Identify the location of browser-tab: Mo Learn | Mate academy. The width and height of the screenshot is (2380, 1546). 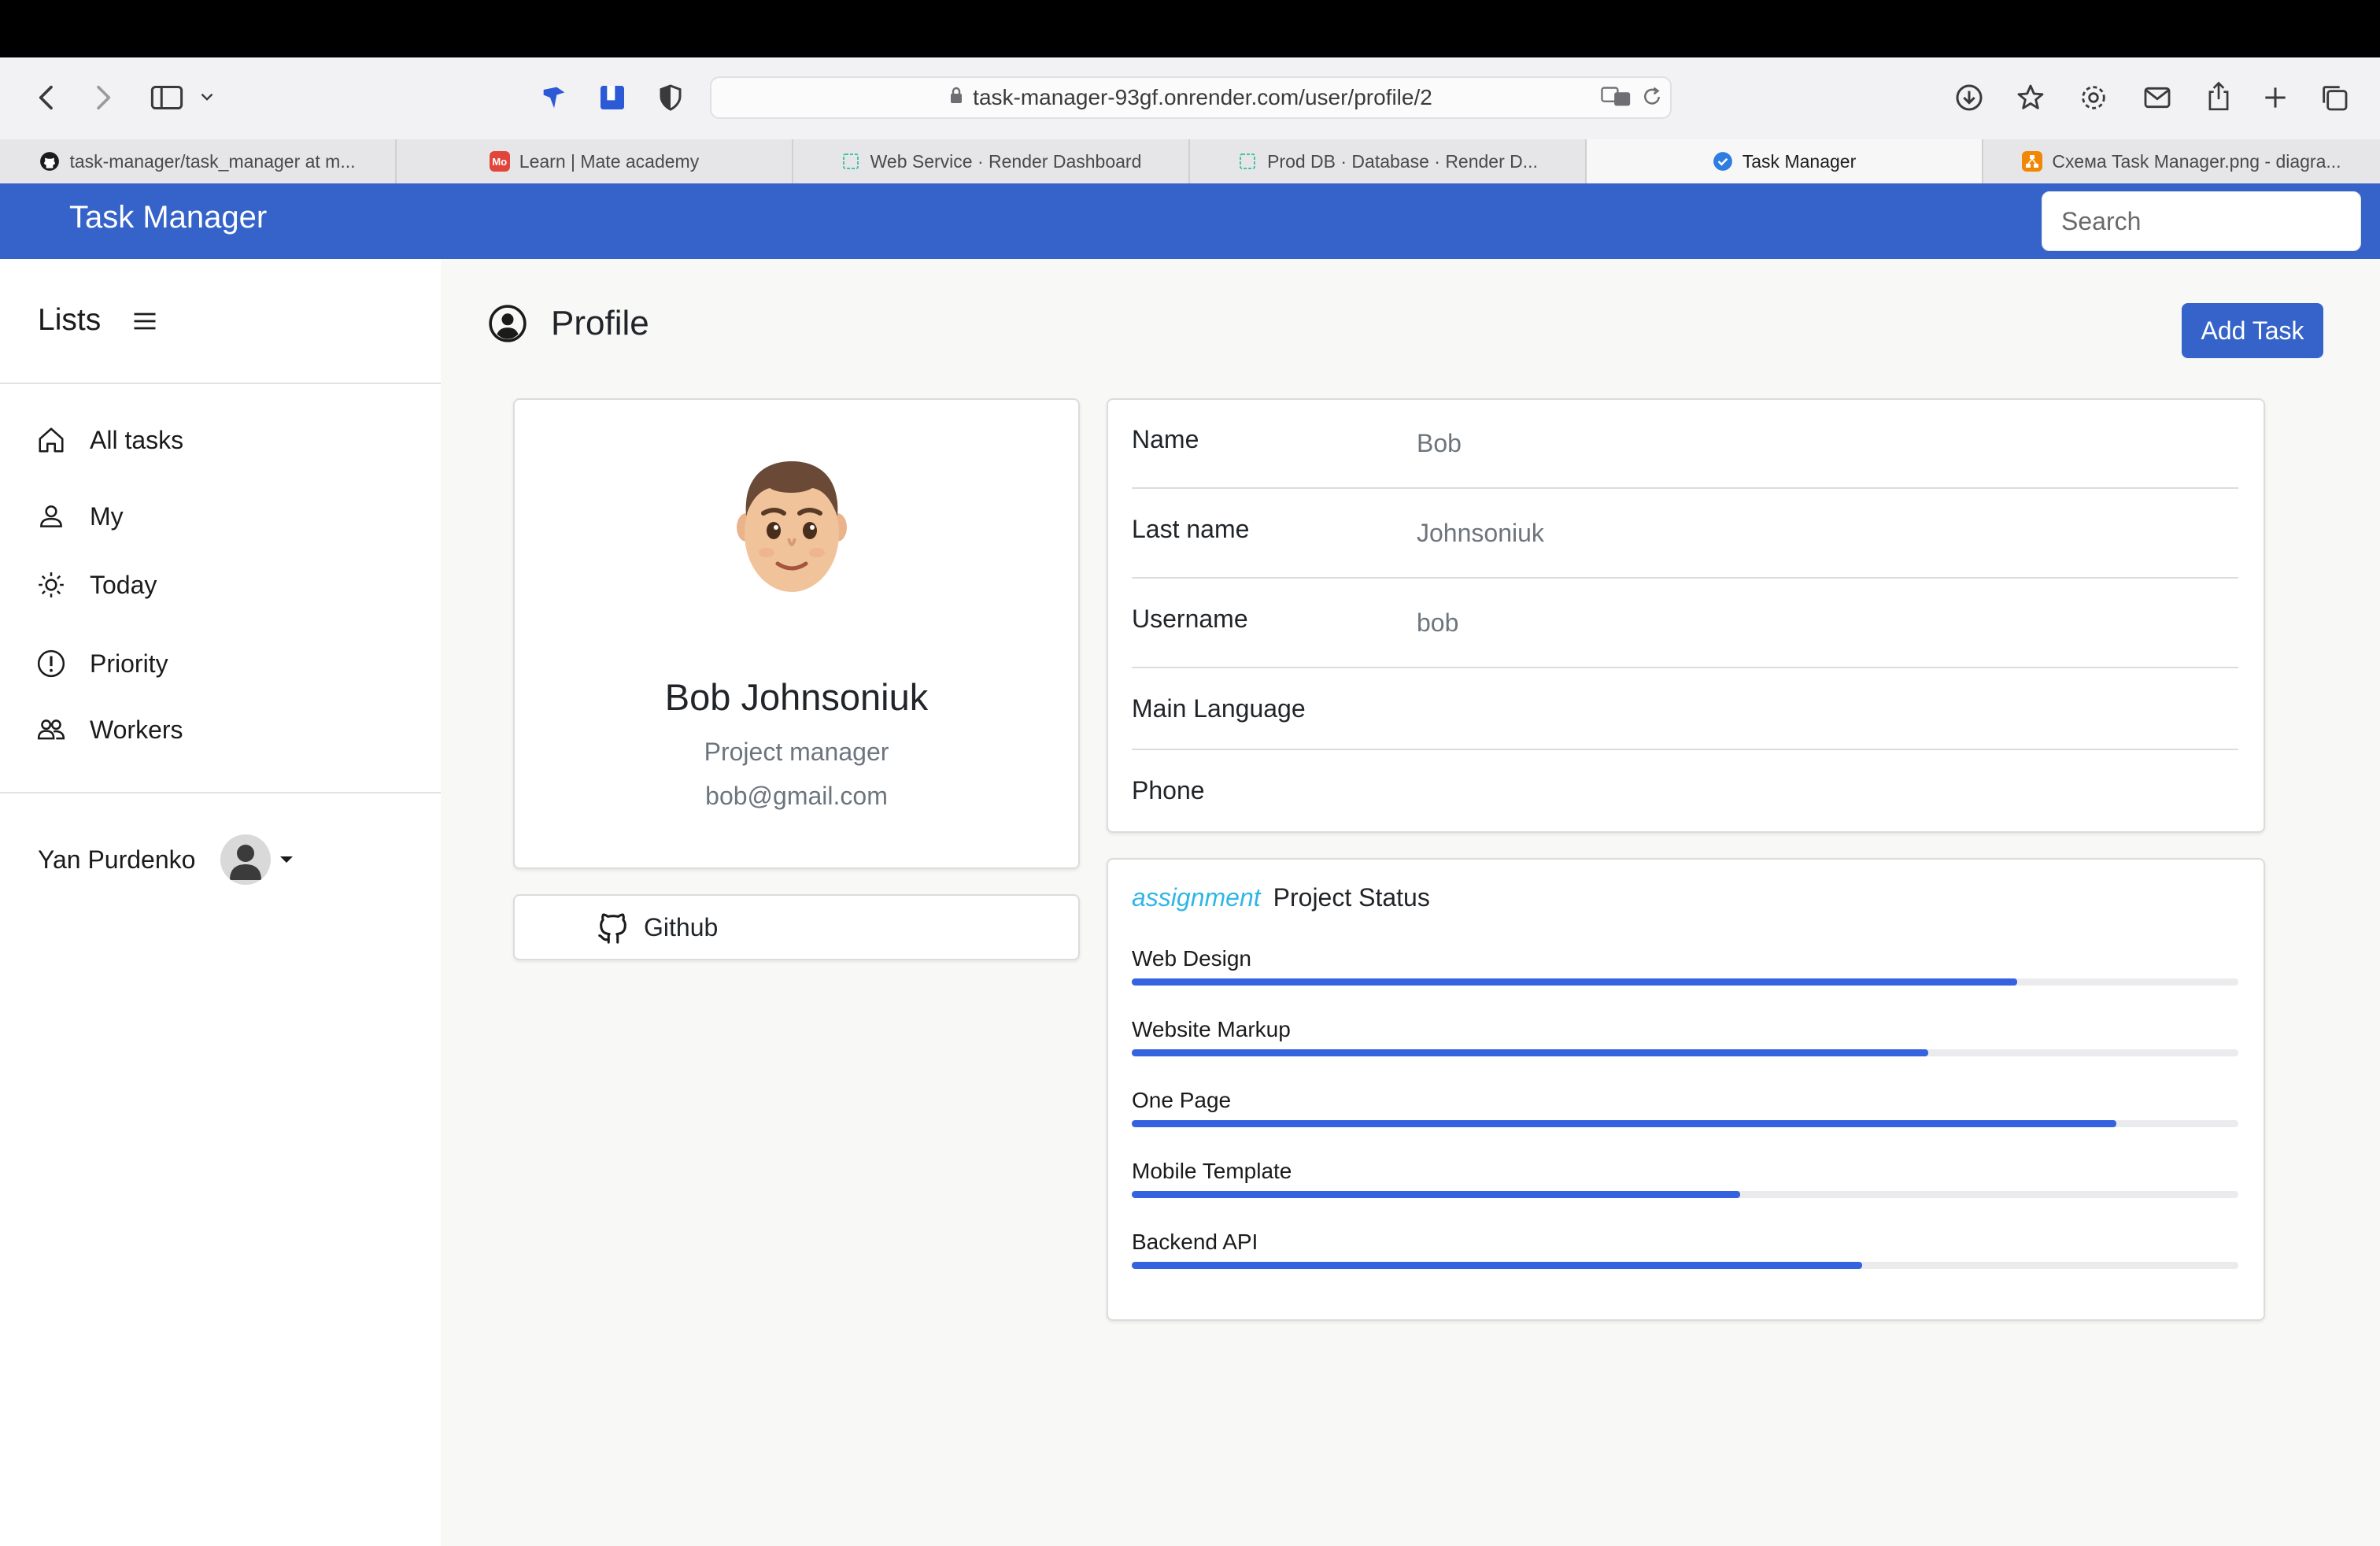
(595, 161).